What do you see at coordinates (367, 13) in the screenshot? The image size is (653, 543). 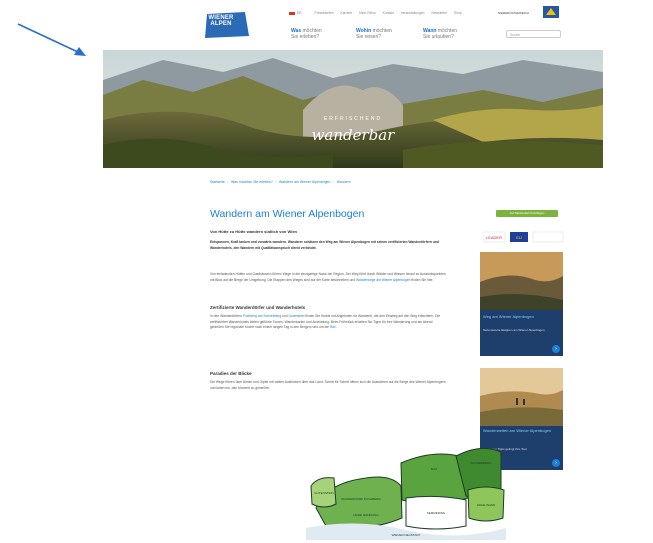 I see `top-link: Mein Reise` at bounding box center [367, 13].